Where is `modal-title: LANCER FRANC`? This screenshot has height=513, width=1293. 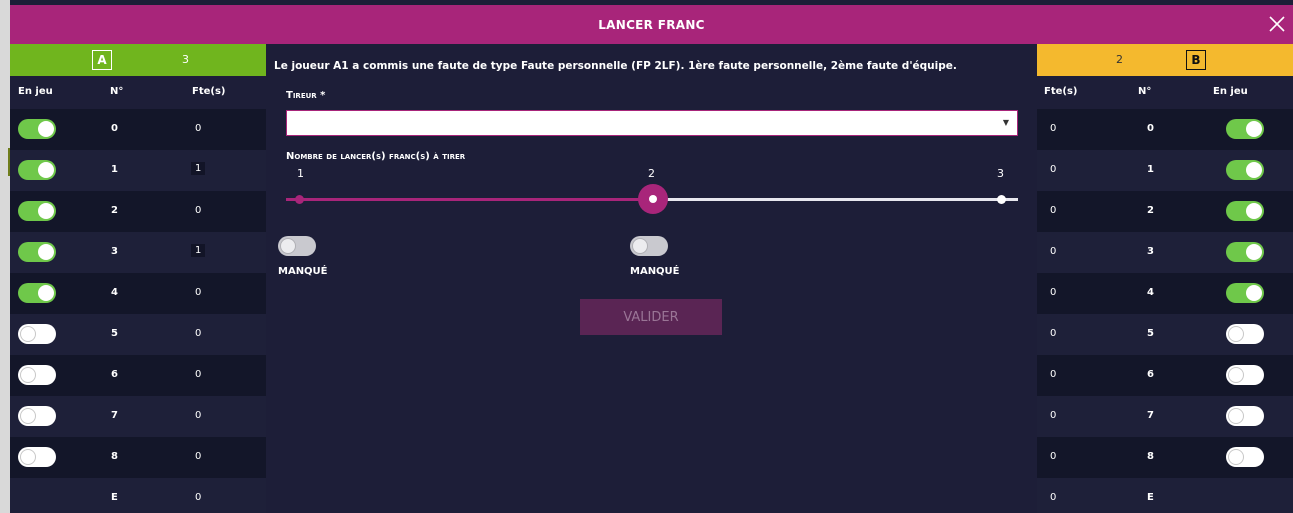 modal-title: LANCER FRANC is located at coordinates (651, 24).